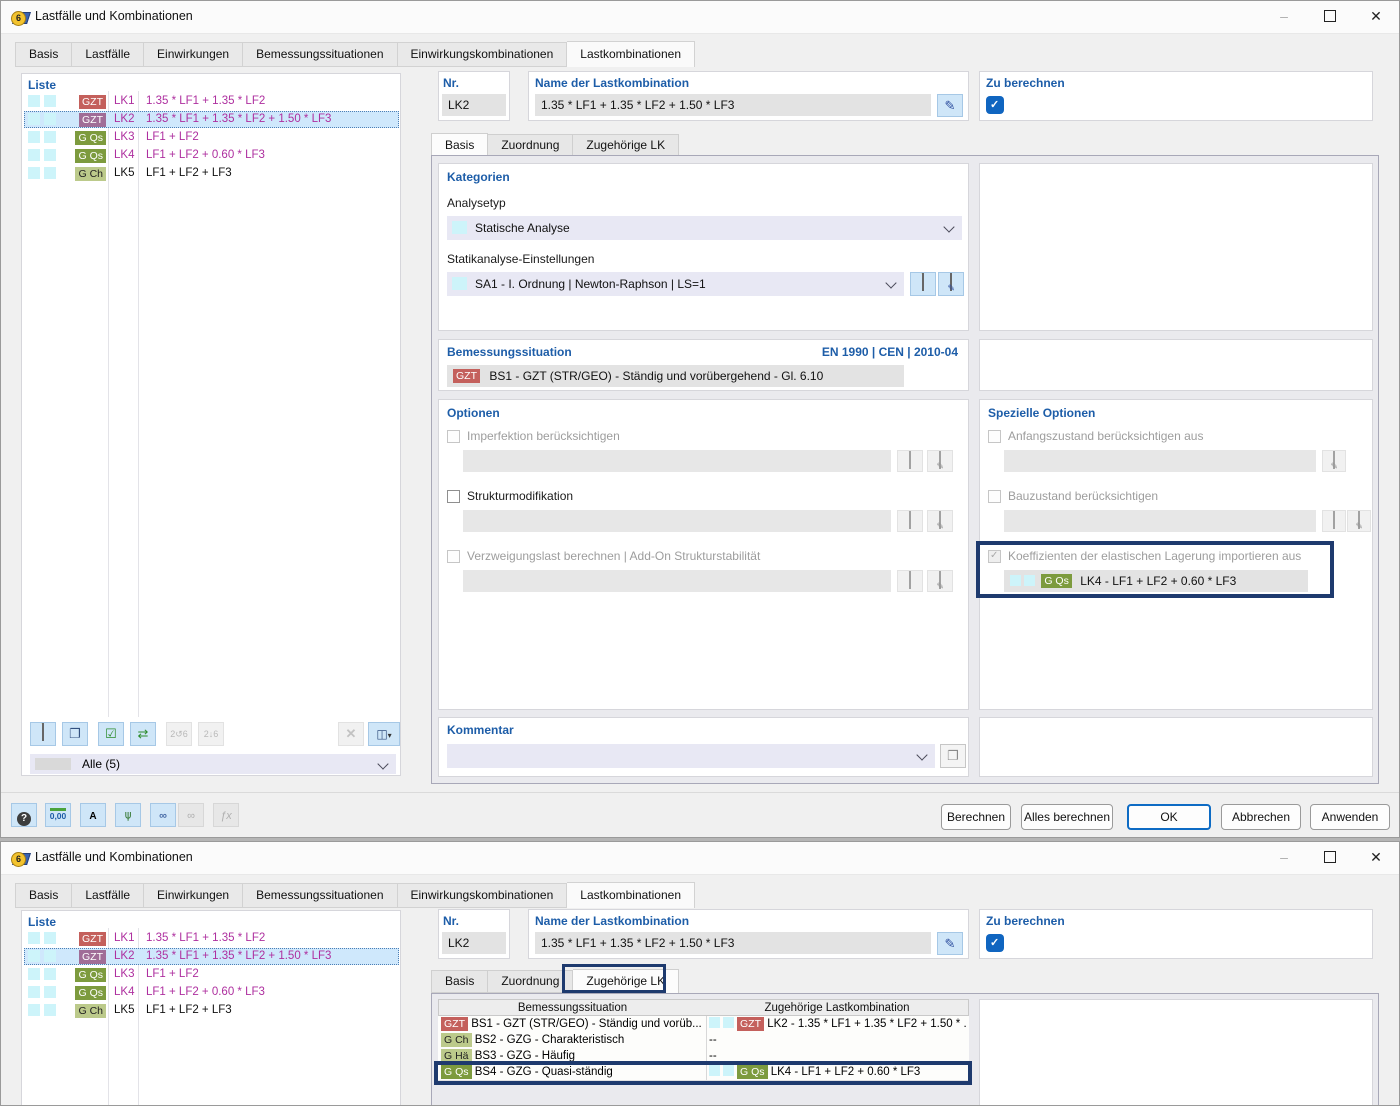 Image resolution: width=1400 pixels, height=1106 pixels. I want to click on ok-button: OK, so click(1169, 817).